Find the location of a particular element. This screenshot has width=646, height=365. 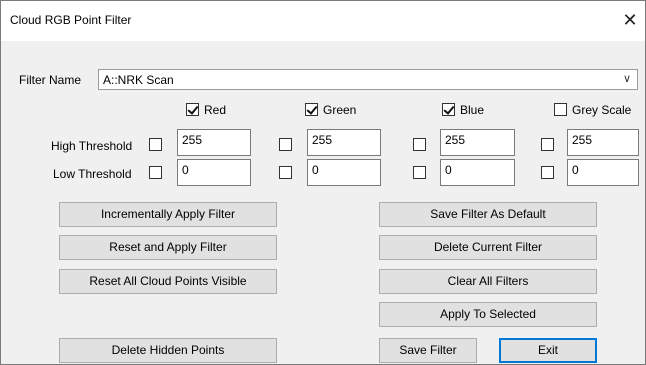

red-checkbox is located at coordinates (192, 109).